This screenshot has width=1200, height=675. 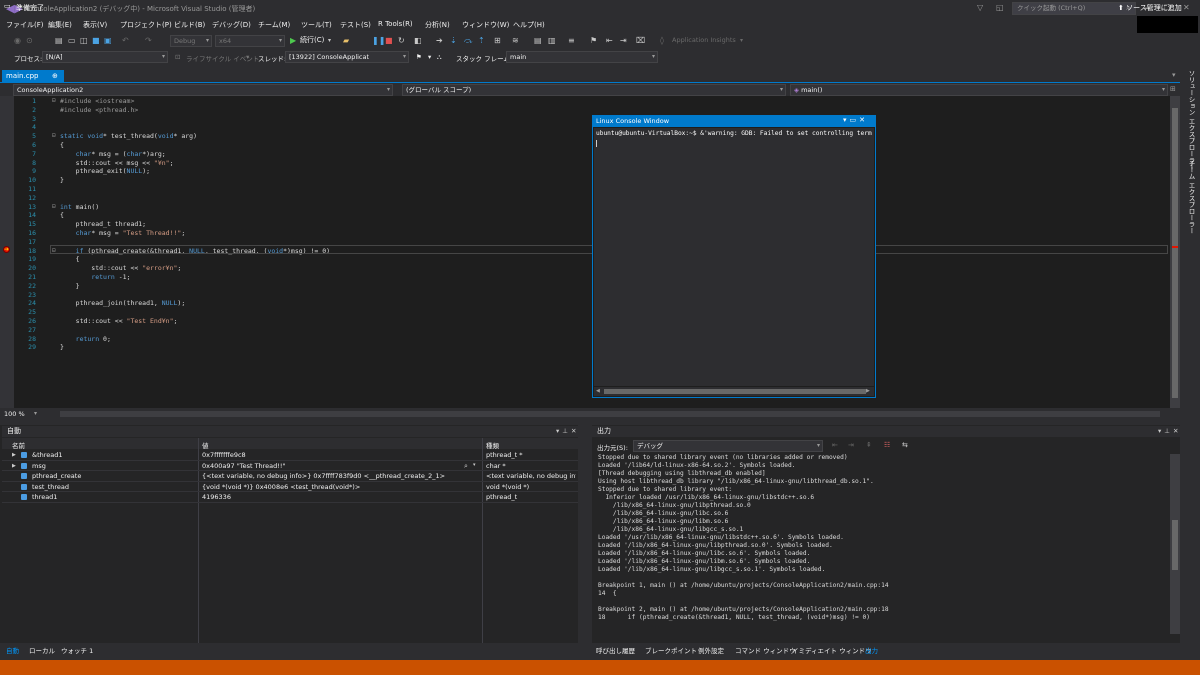 What do you see at coordinates (355, 25) in the screenshot?
I see `menu-test: テスト(S)` at bounding box center [355, 25].